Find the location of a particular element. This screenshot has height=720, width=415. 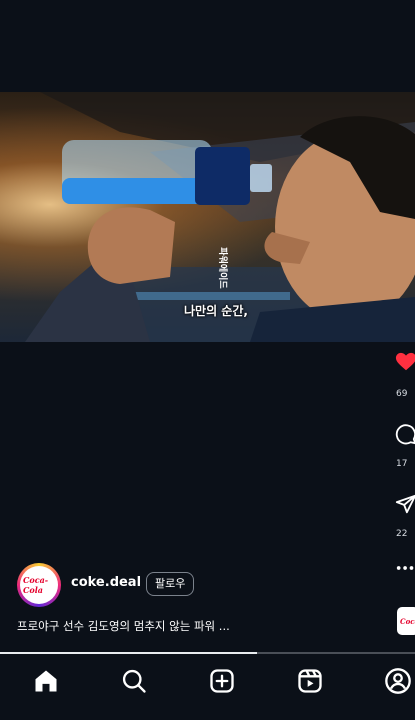

home-icon is located at coordinates (46, 681).